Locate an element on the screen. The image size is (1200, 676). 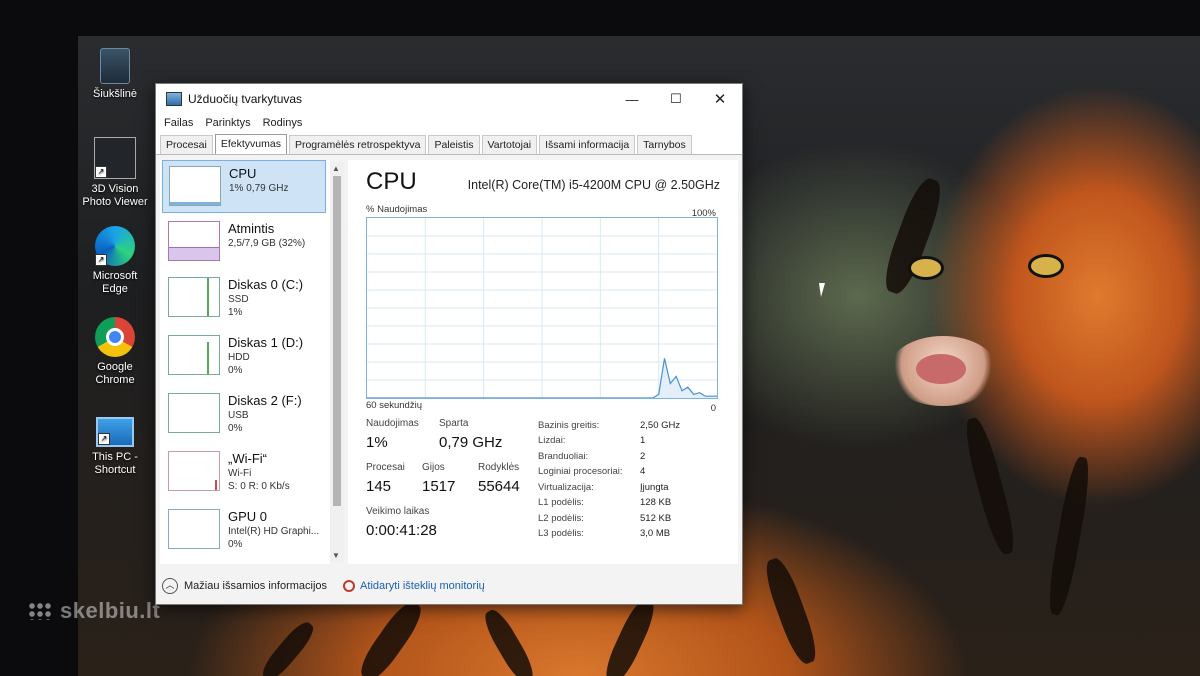
graph-min-label: 0 is located at coordinates (713, 408).